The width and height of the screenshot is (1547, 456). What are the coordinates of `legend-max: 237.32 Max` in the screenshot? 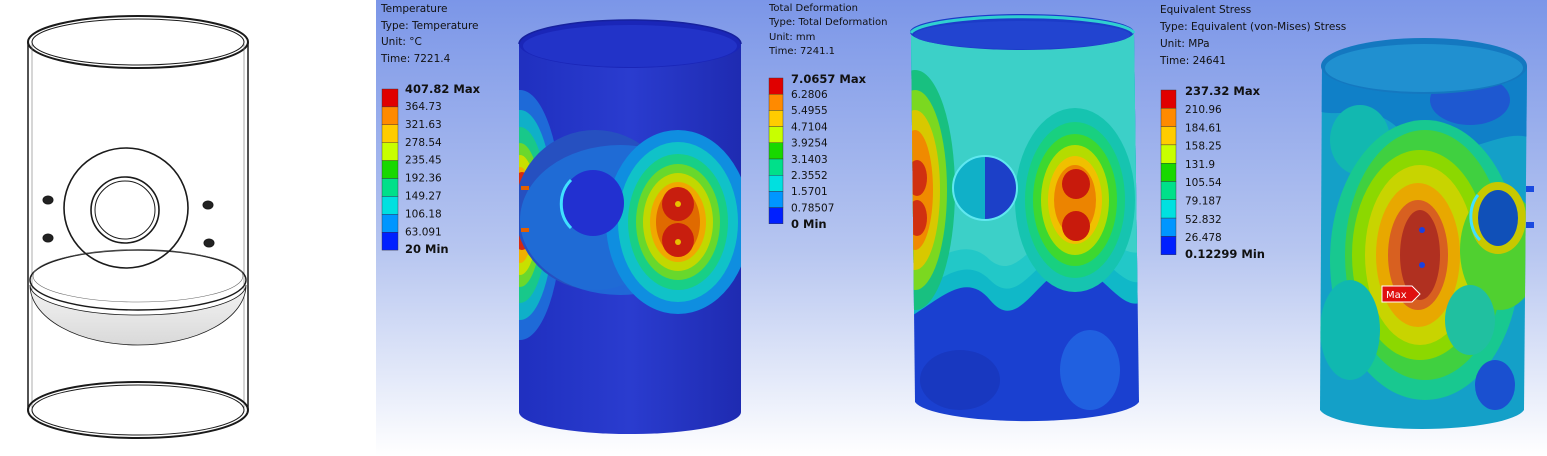 It's located at (1223, 91).